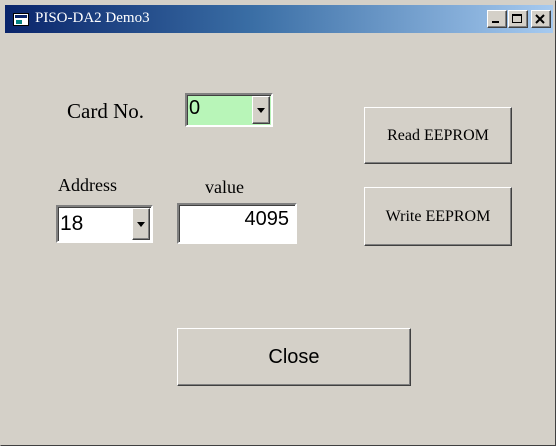 Image resolution: width=556 pixels, height=446 pixels. I want to click on address-value: 18, so click(72, 223).